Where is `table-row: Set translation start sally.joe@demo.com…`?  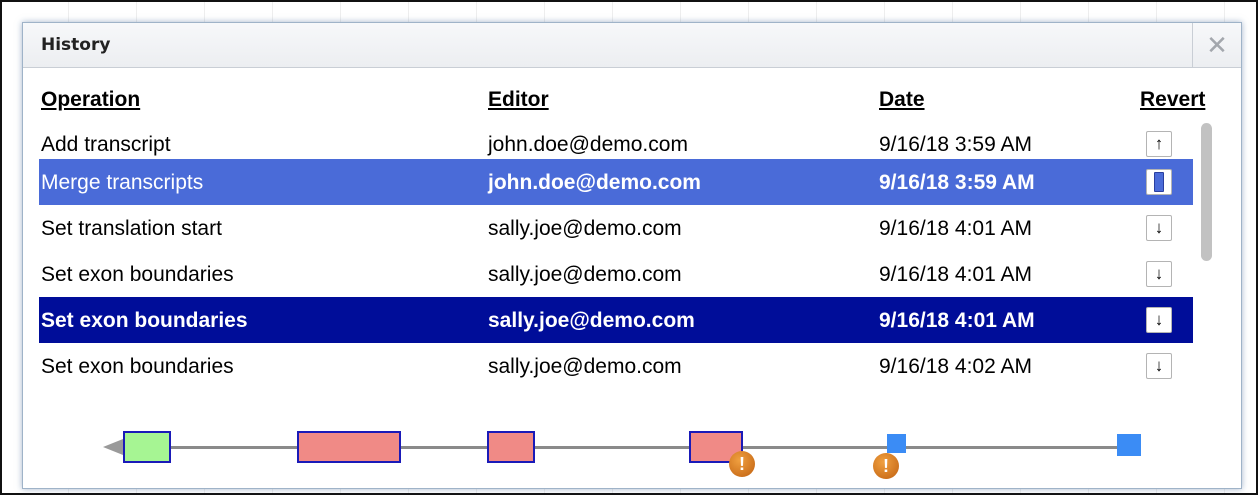
table-row: Set translation start sally.joe@demo.com… is located at coordinates (616, 228).